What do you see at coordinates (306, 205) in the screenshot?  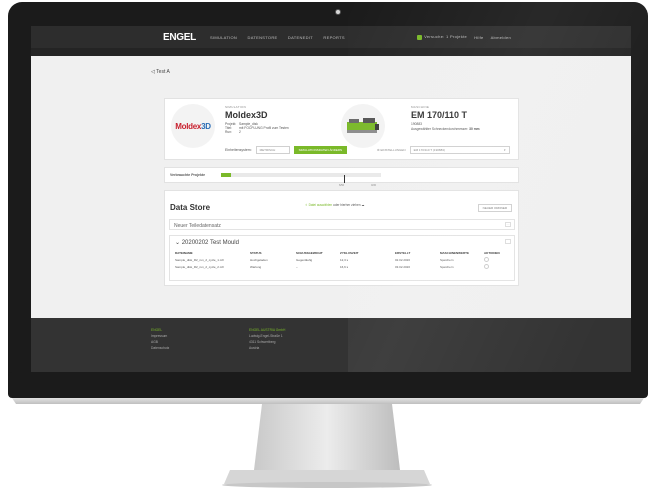 I see `upload-icon: ⇧` at bounding box center [306, 205].